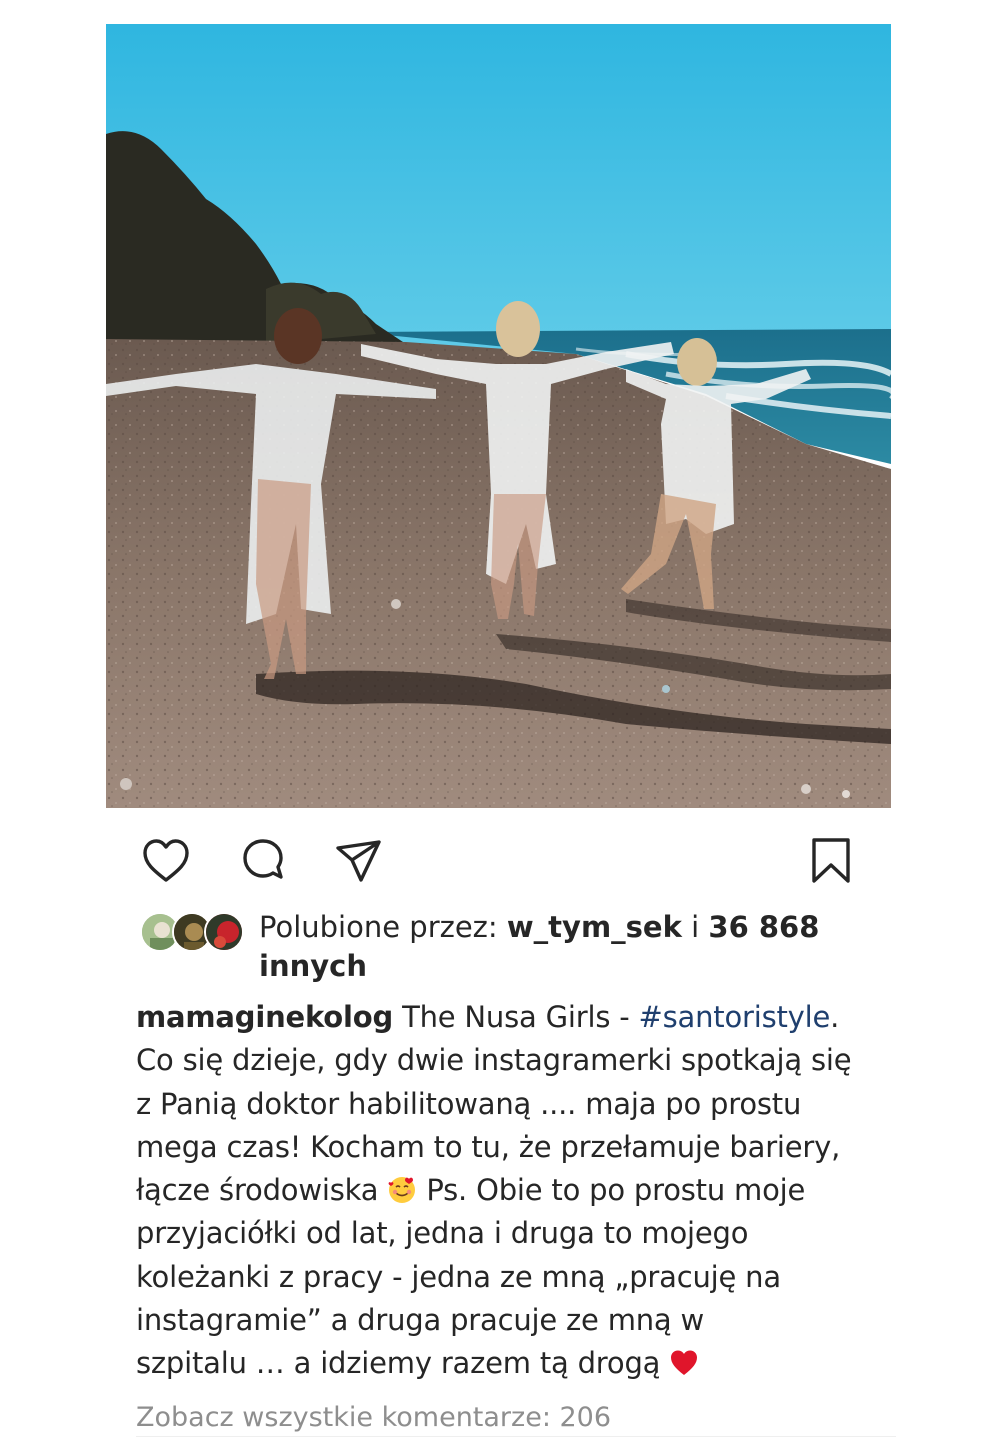  What do you see at coordinates (835, 1017) in the screenshot?
I see `caption-punctuation: .` at bounding box center [835, 1017].